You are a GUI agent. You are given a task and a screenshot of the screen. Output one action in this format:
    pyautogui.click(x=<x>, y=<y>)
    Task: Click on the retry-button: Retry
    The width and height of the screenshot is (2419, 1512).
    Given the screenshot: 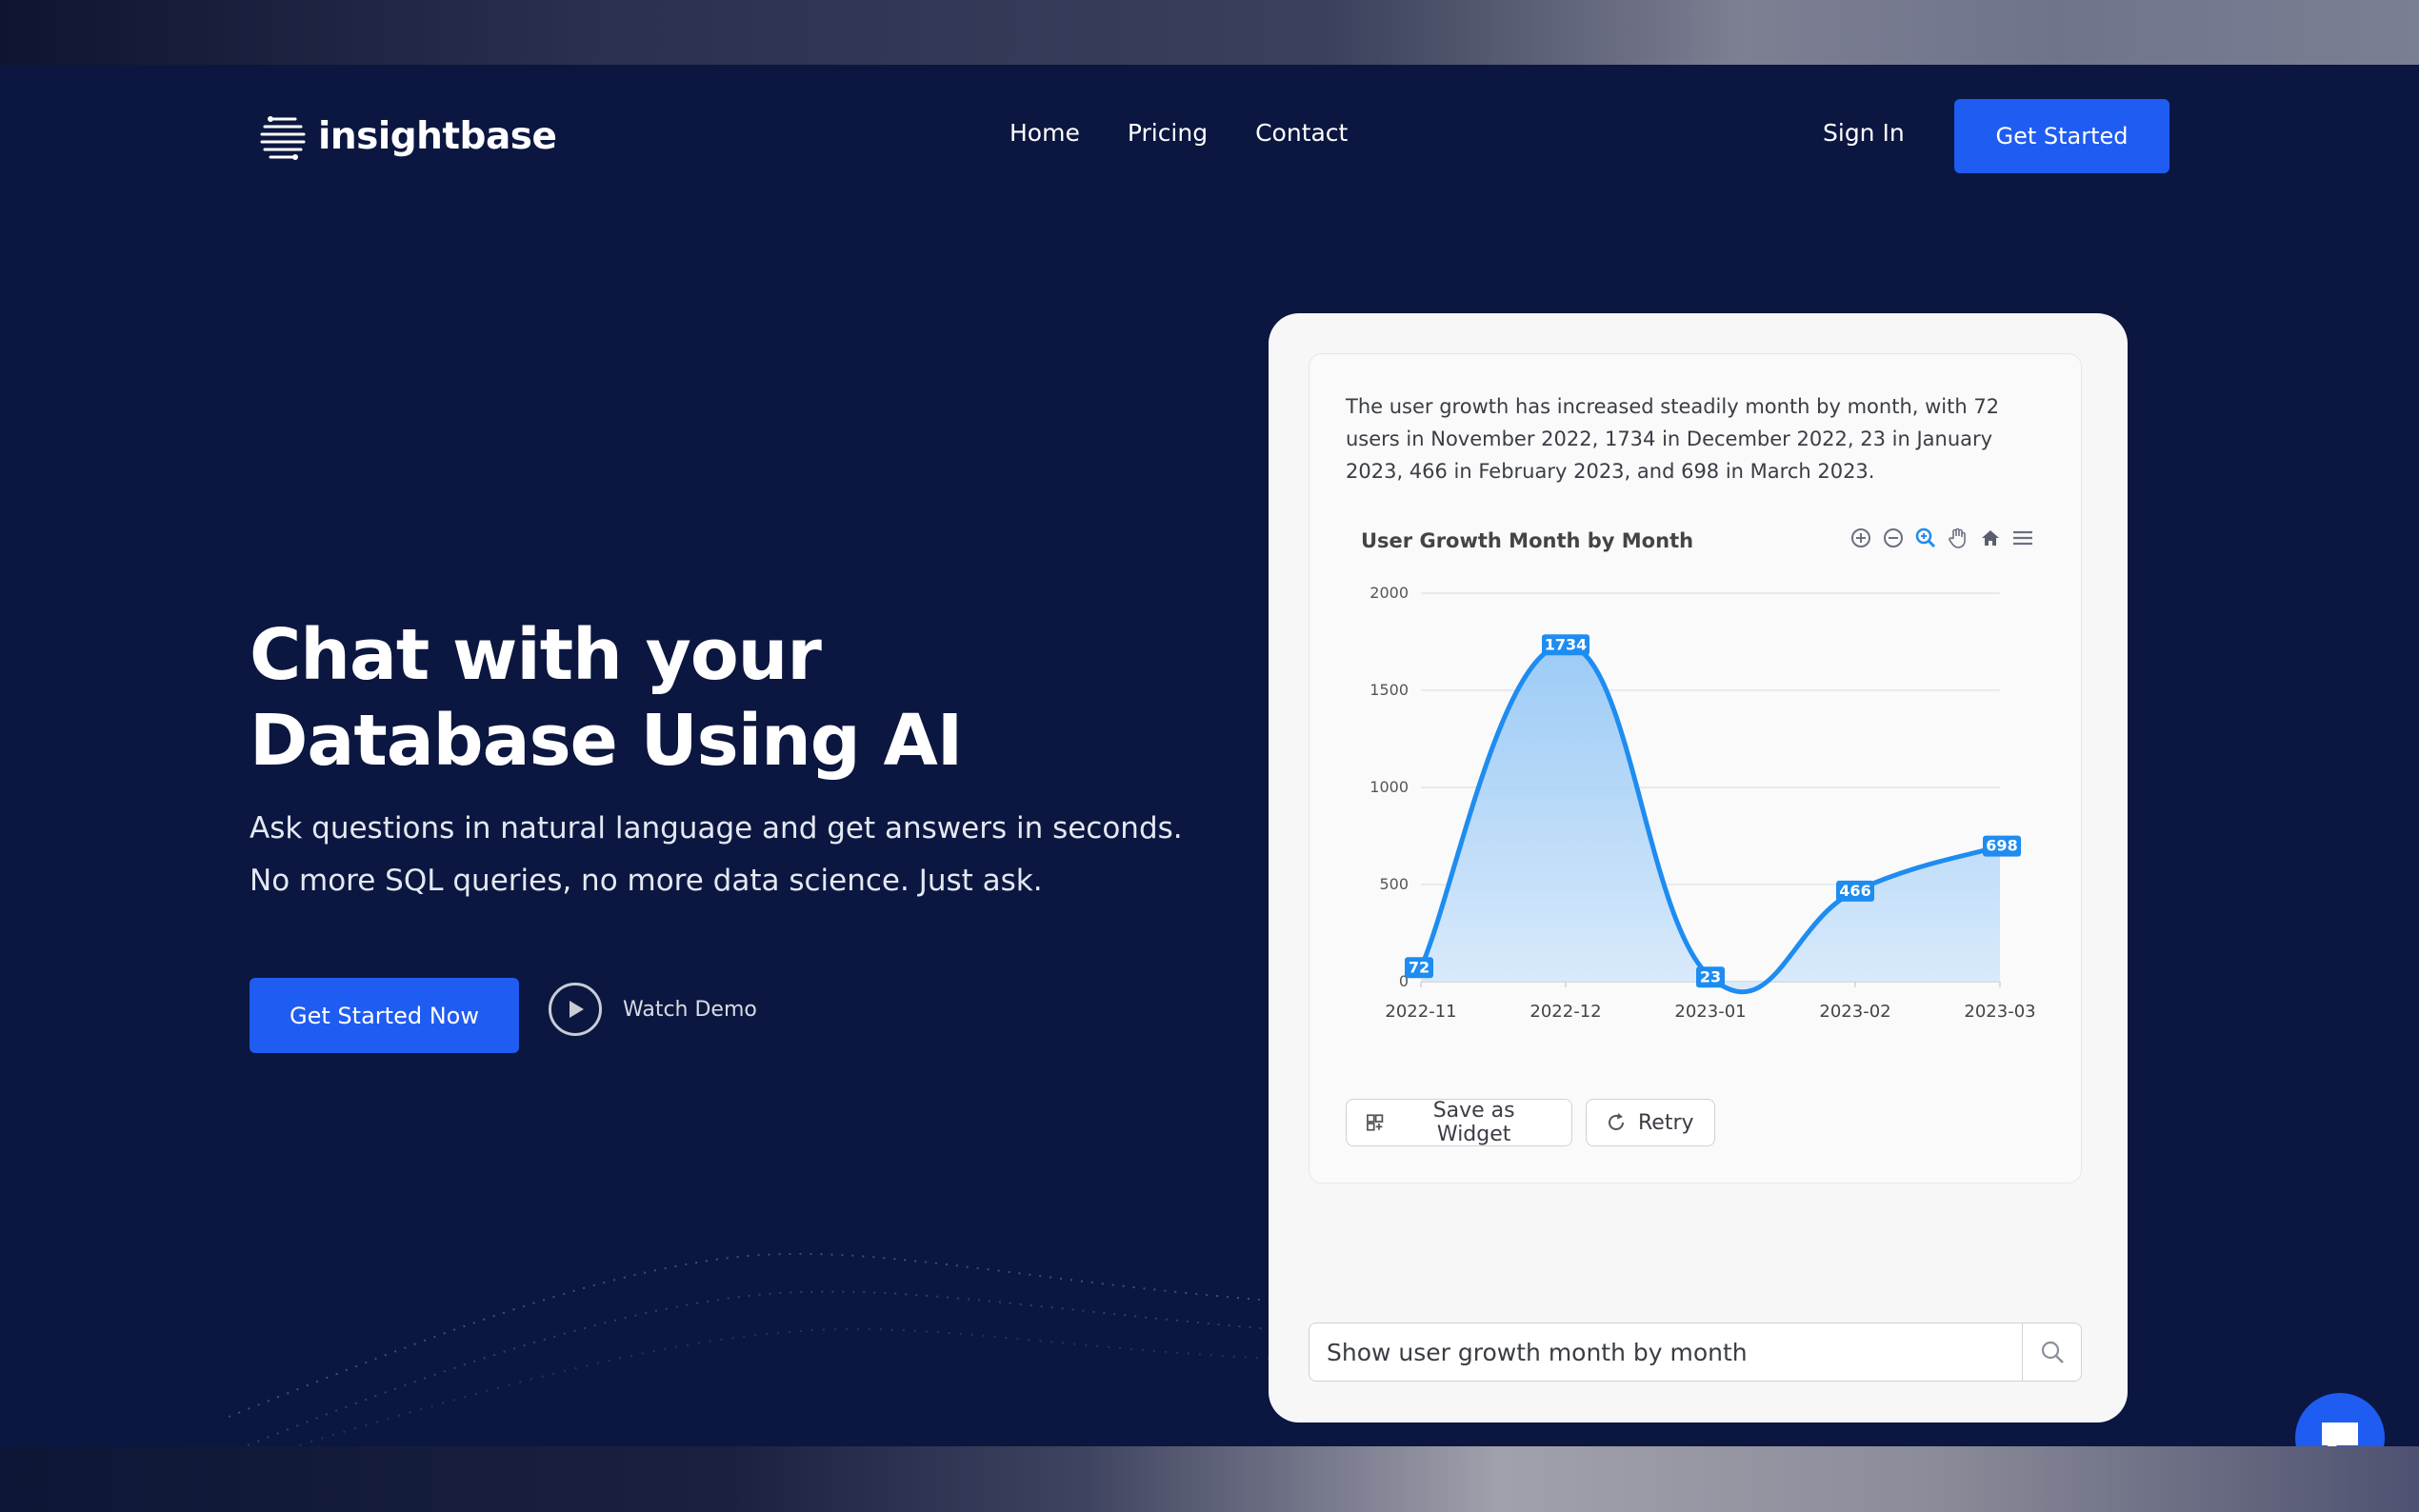 What is the action you would take?
    pyautogui.click(x=1650, y=1122)
    